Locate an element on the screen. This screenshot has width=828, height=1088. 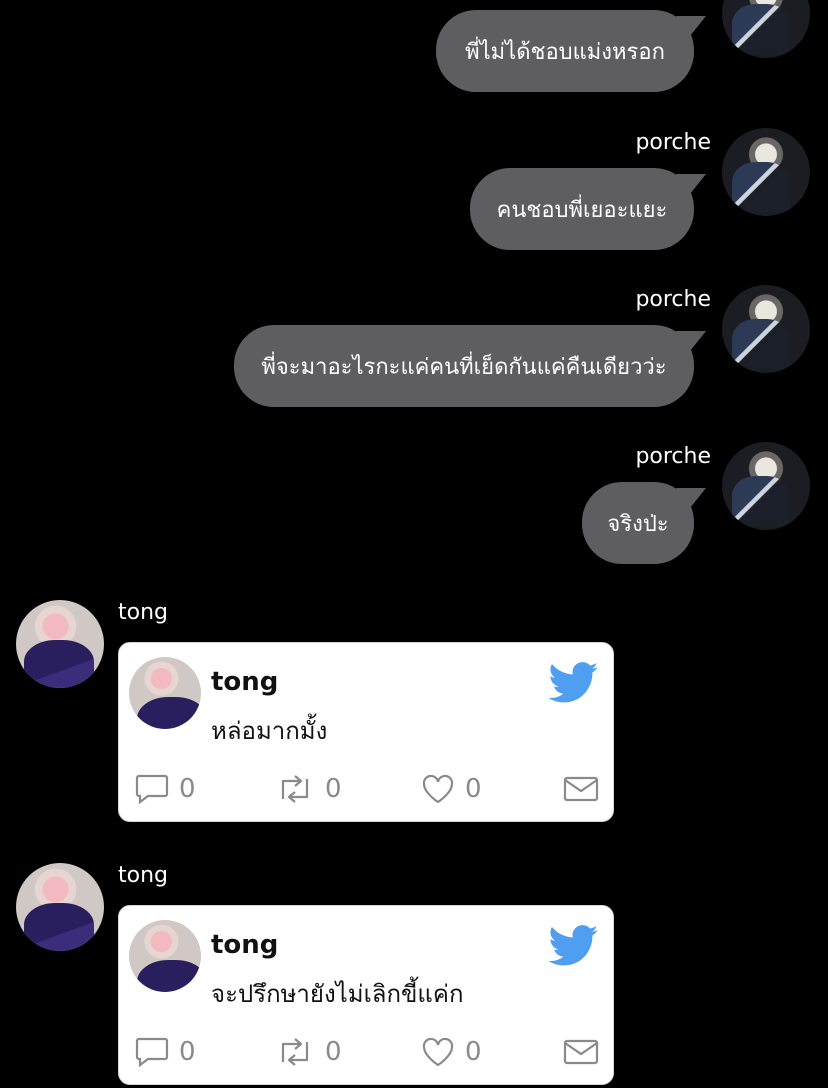
message-bubble: จริงป่ะ is located at coordinates (638, 523).